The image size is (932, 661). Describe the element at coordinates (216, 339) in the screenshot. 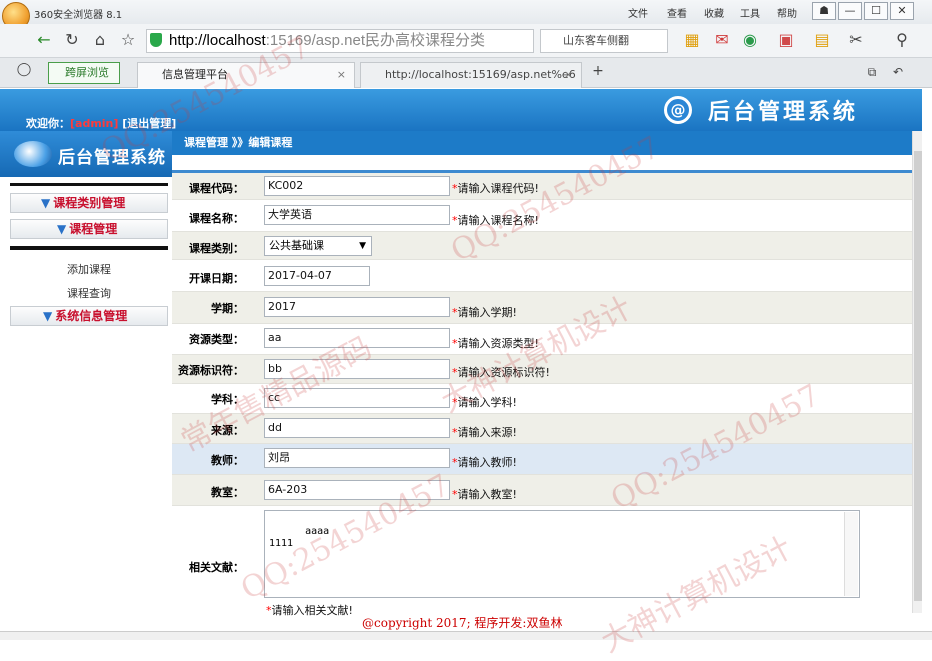

I see `restype-label: 资源类型：` at that location.